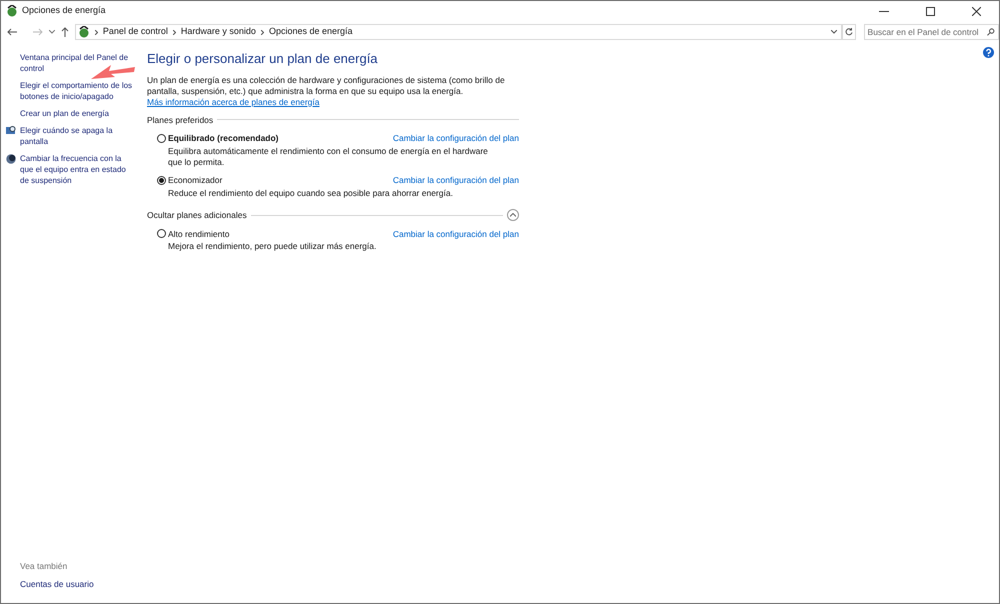 The width and height of the screenshot is (1000, 604). Describe the element at coordinates (326, 91) in the screenshot. I see `intro-text: Un plan de energía es una colección de hardware y configuraciones de sistema (como brillo de pantalla, suspensión, etc.) que administra la forma en que su equipo usa la energía. Más información acerca de planes de energía` at that location.